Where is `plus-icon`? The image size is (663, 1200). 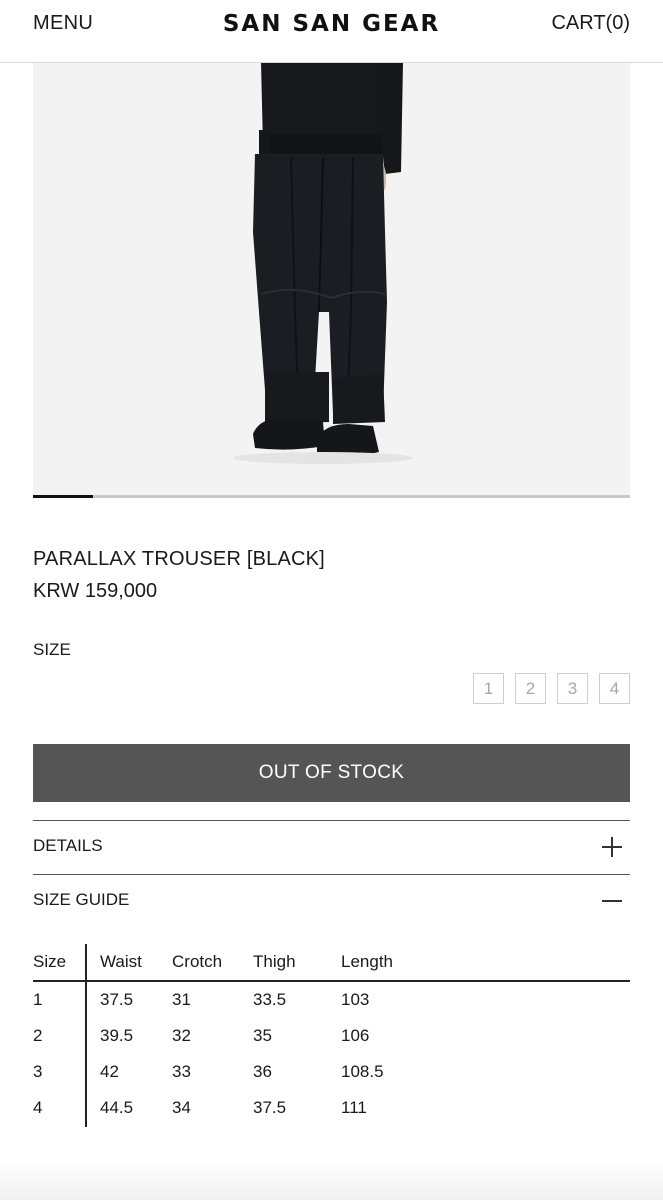 plus-icon is located at coordinates (612, 847).